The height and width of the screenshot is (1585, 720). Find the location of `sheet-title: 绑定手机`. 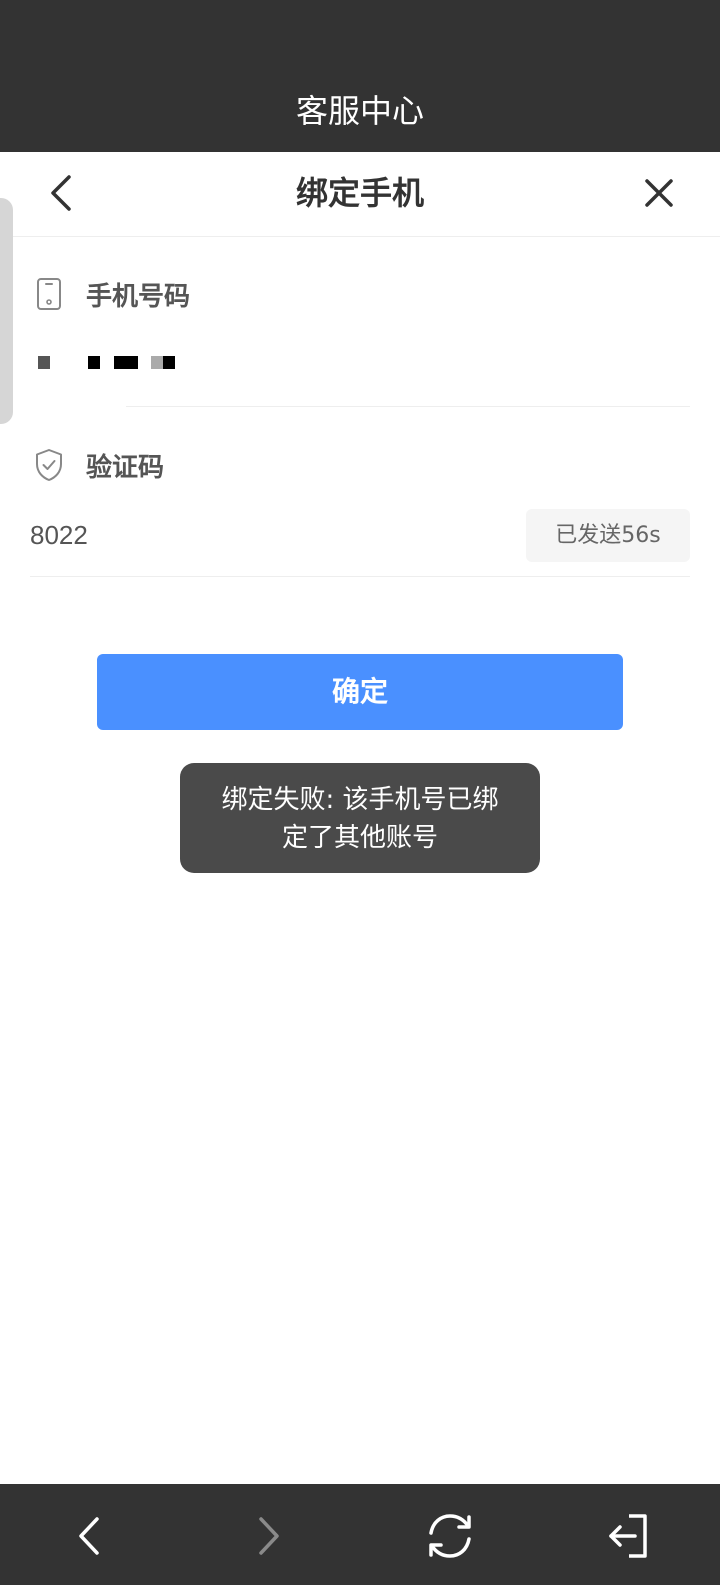

sheet-title: 绑定手机 is located at coordinates (359, 193).